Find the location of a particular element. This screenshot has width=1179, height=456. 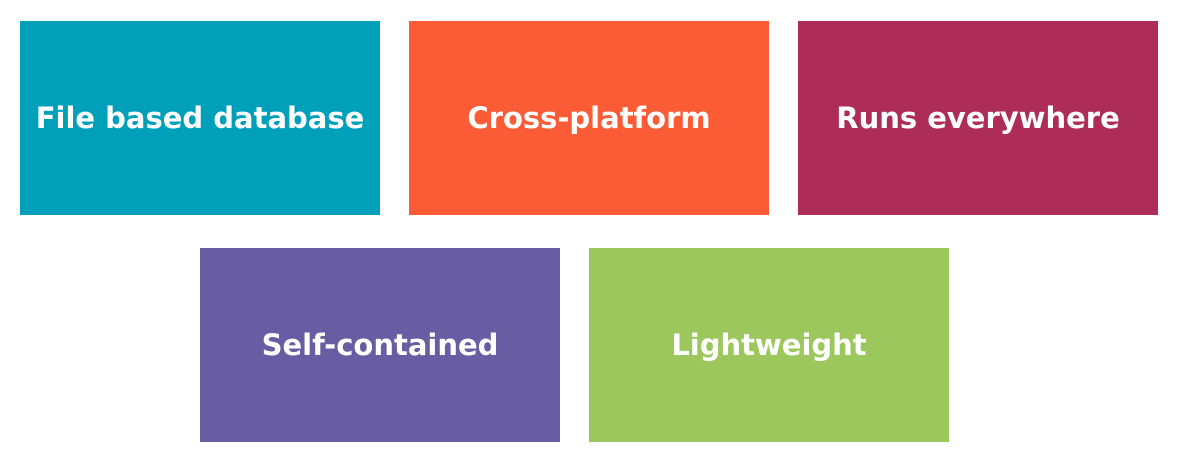

tile-file-based-database: File based database is located at coordinates (200, 118).